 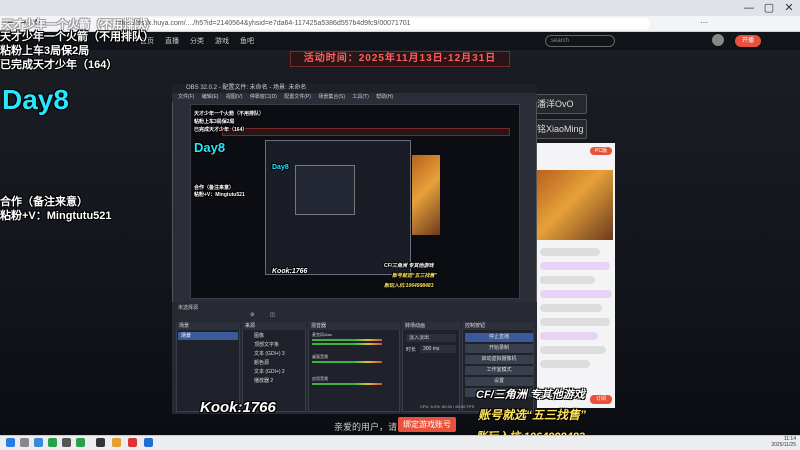 I want to click on scene-item: 场景, so click(x=208, y=336).